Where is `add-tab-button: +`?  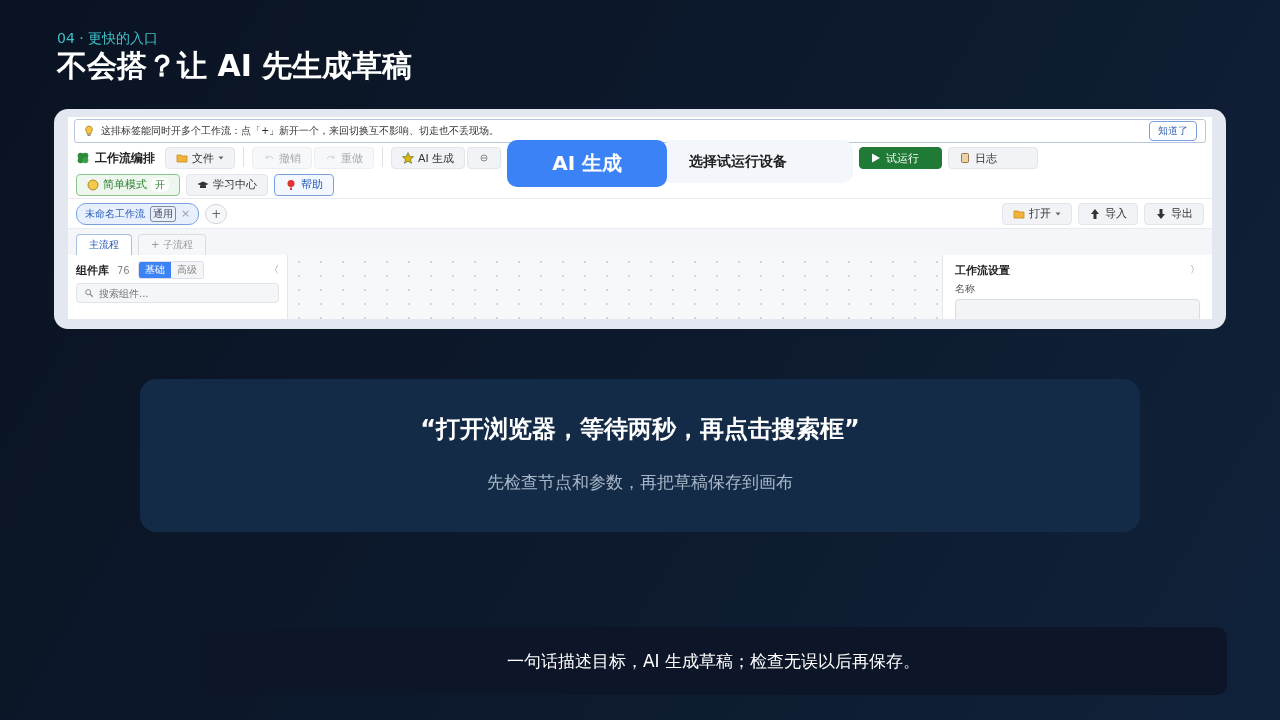 add-tab-button: + is located at coordinates (216, 213).